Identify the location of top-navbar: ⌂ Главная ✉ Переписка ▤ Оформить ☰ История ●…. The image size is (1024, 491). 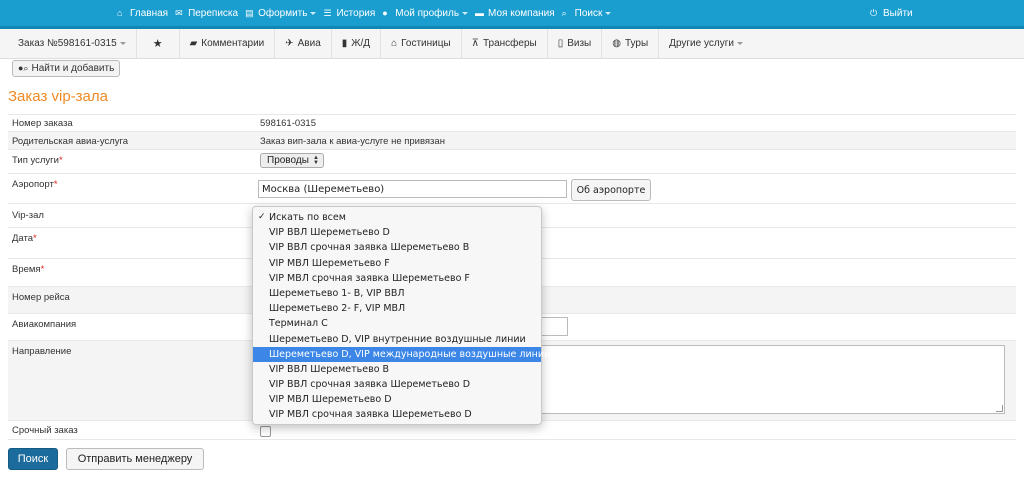
(512, 14).